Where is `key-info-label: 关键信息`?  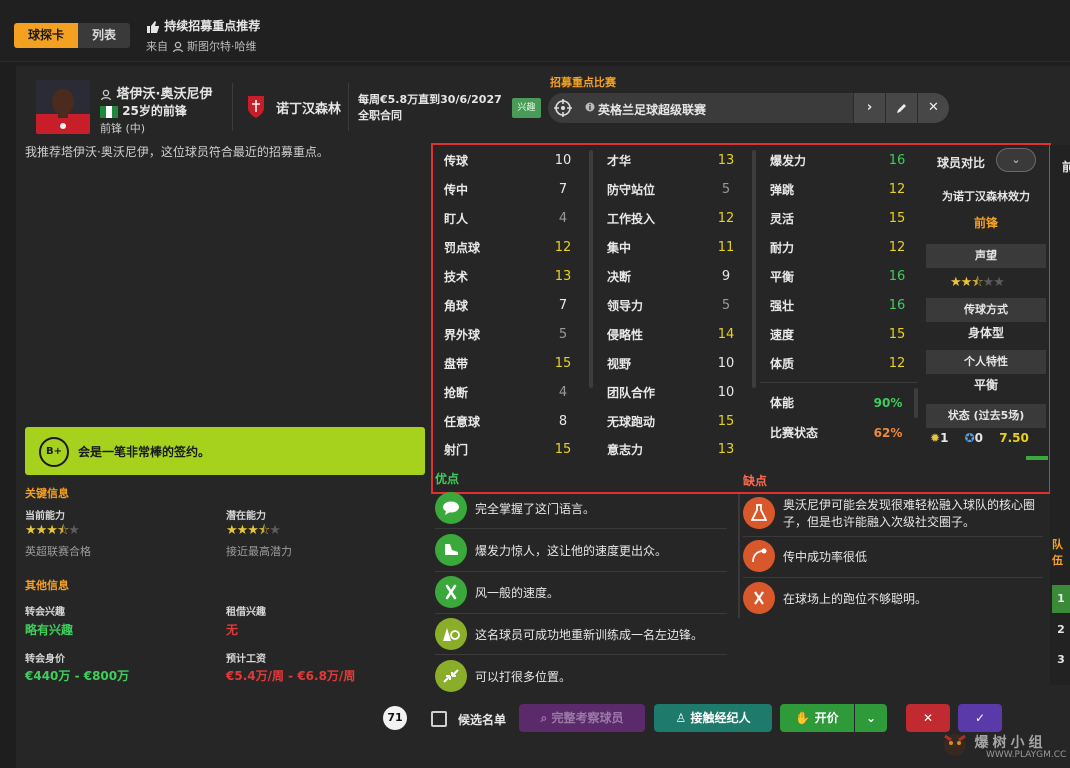 key-info-label: 关键信息 is located at coordinates (47, 493).